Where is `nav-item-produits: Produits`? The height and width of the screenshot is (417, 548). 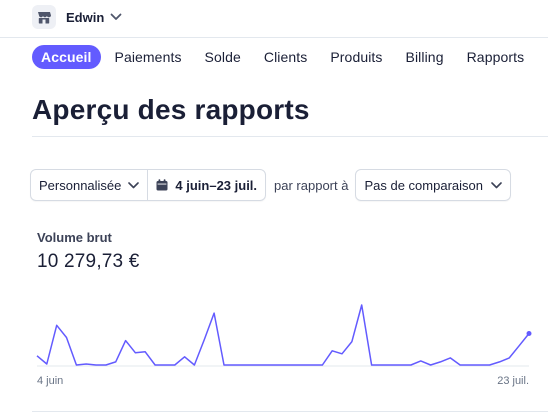
nav-item-produits: Produits is located at coordinates (356, 57).